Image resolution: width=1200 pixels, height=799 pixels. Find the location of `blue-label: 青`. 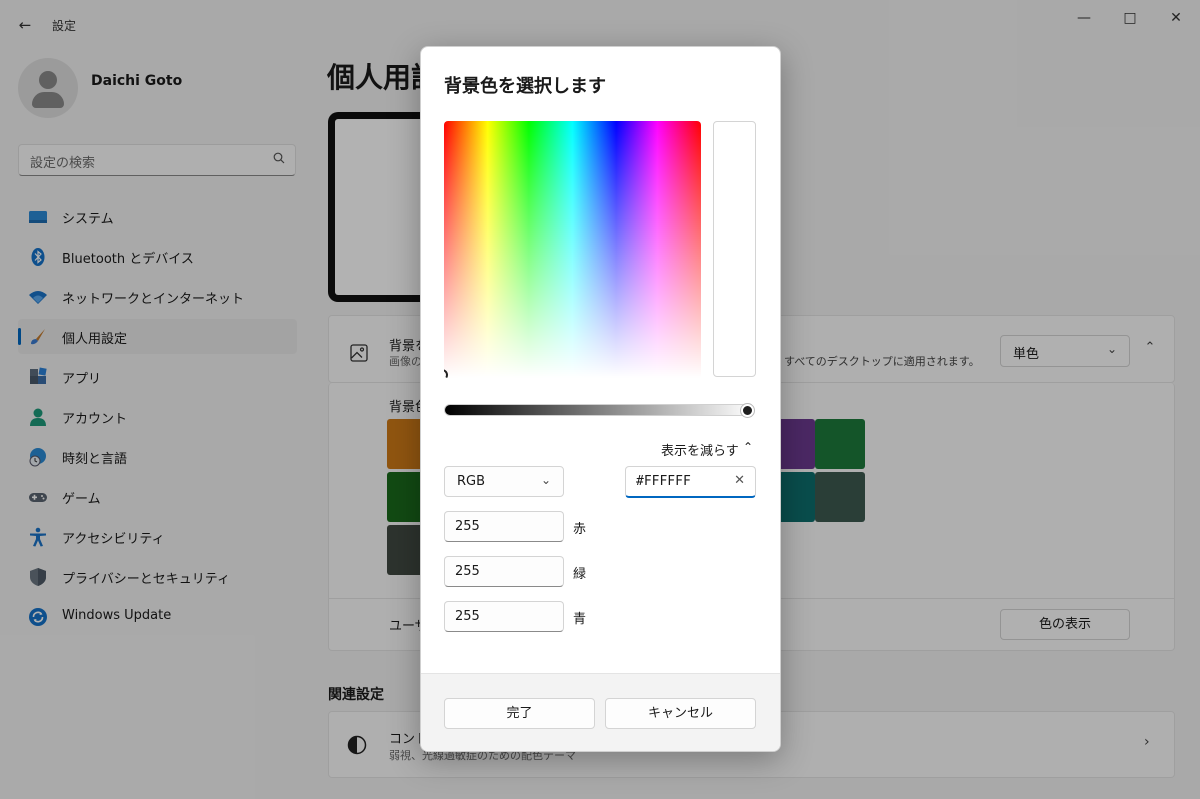

blue-label: 青 is located at coordinates (580, 619).